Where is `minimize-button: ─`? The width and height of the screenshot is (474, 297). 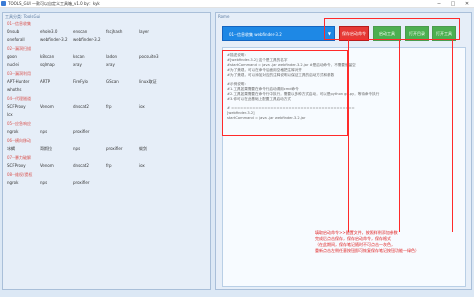 minimize-button: ─ is located at coordinates (439, 4).